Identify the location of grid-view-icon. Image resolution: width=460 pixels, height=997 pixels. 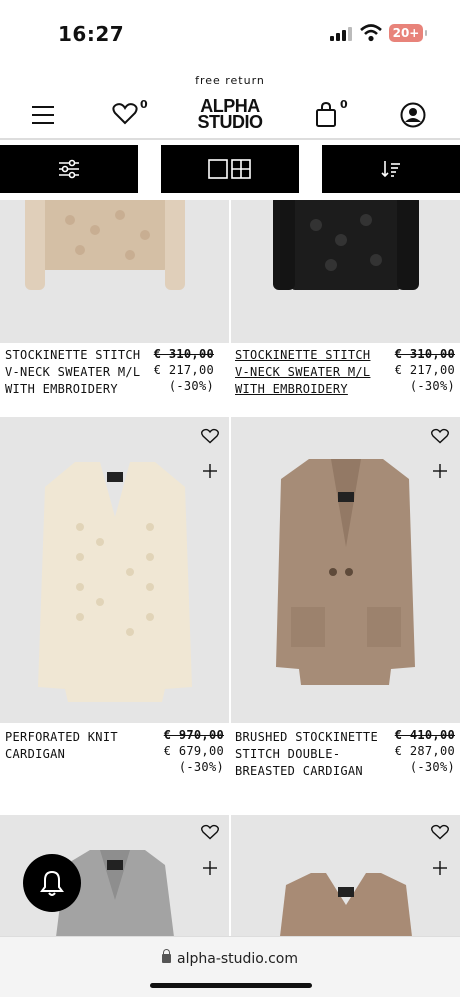
(229, 169).